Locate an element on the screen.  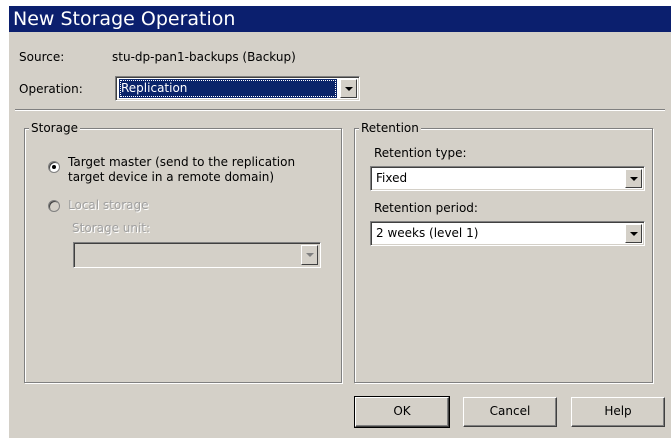
source-label: Source: is located at coordinates (42, 57).